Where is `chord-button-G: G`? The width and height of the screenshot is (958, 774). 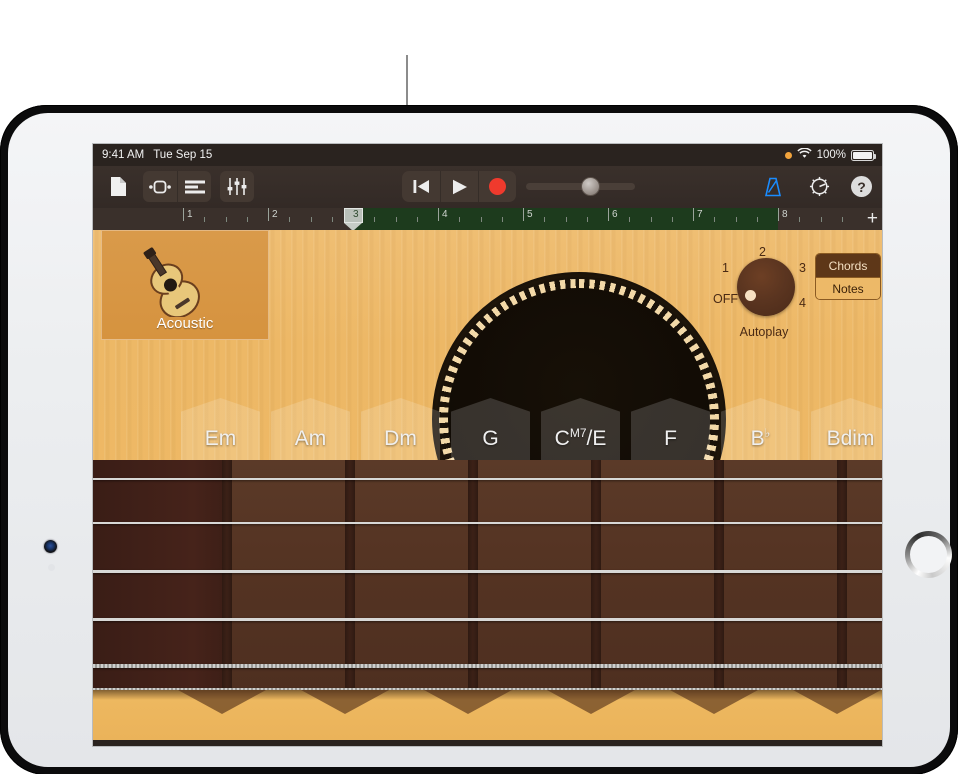
chord-button-G: G is located at coordinates (490, 429).